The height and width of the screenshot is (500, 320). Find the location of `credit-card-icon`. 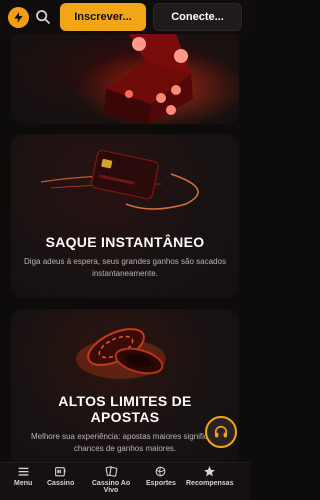

credit-card-icon is located at coordinates (119, 180).